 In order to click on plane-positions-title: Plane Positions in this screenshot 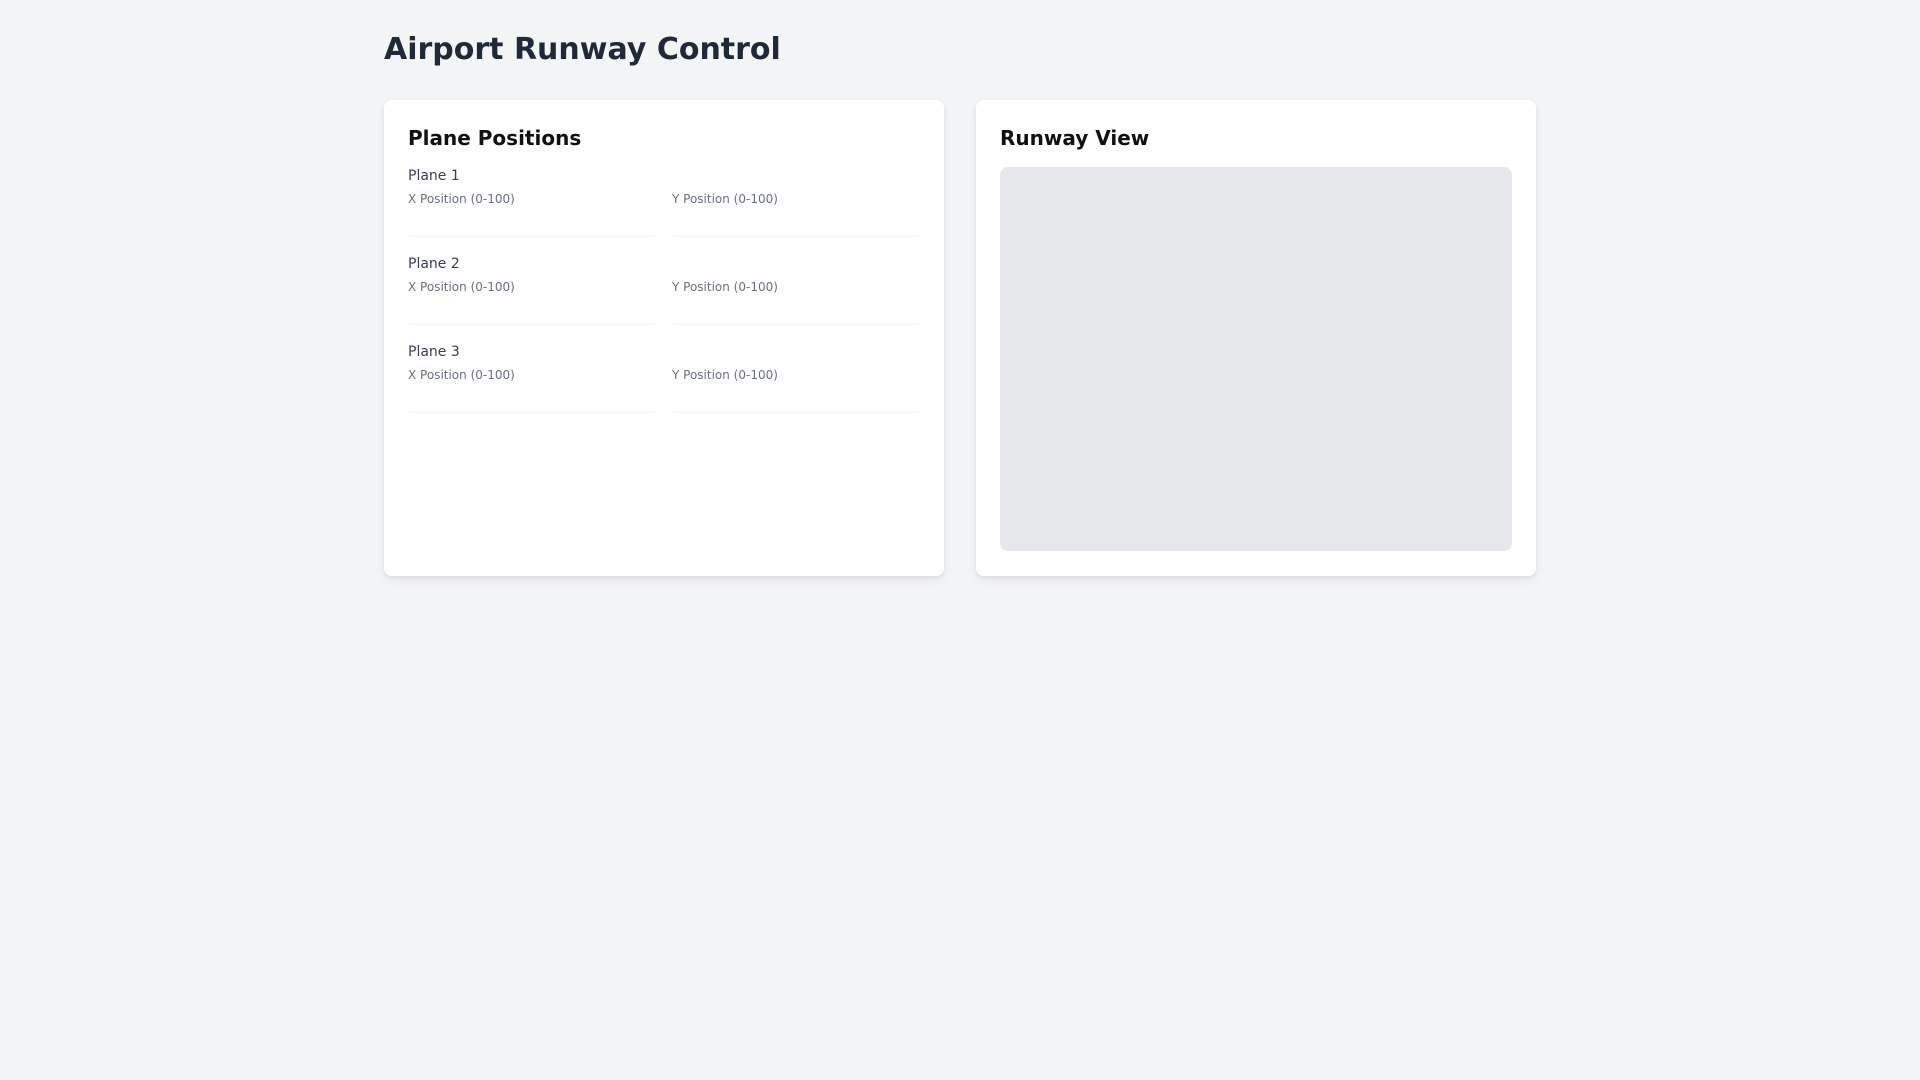, I will do `click(495, 138)`.